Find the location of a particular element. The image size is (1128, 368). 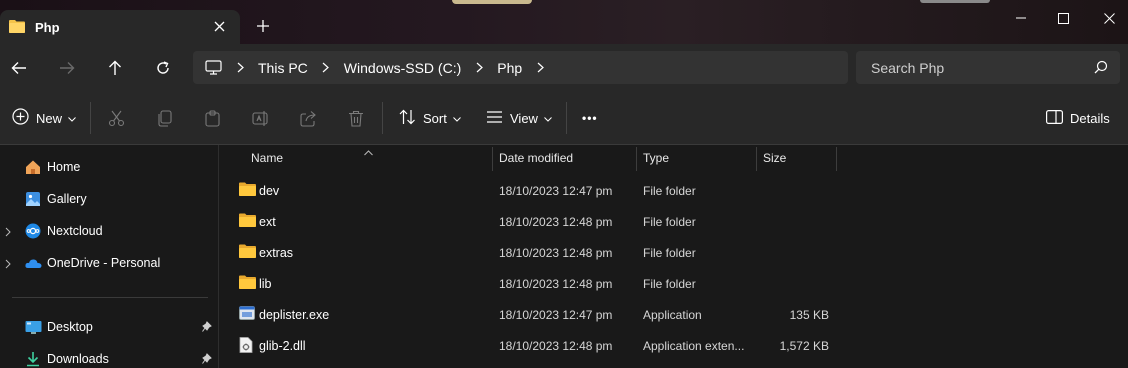

file-size: 1,572 KB is located at coordinates (804, 346).